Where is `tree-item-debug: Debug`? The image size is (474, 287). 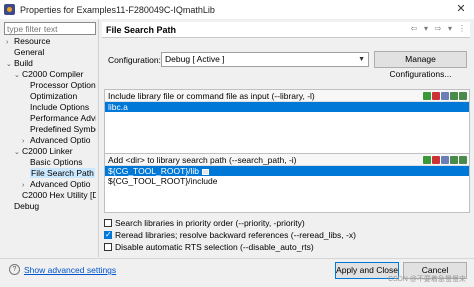 tree-item-debug: Debug is located at coordinates (26, 206).